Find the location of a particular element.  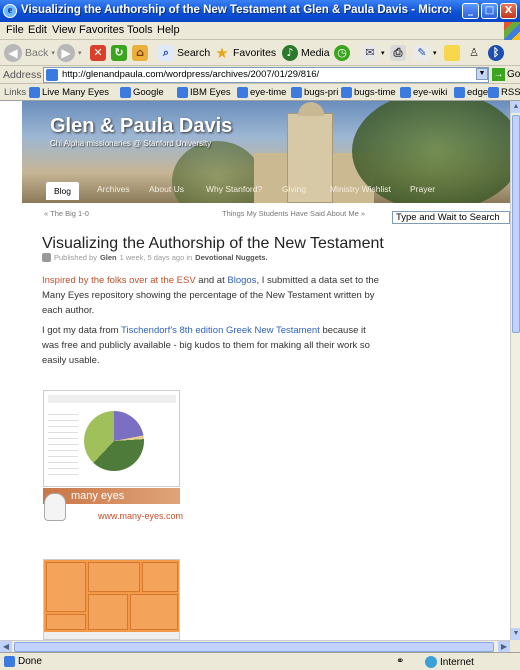

nav-about-us: About Us is located at coordinates (166, 189).